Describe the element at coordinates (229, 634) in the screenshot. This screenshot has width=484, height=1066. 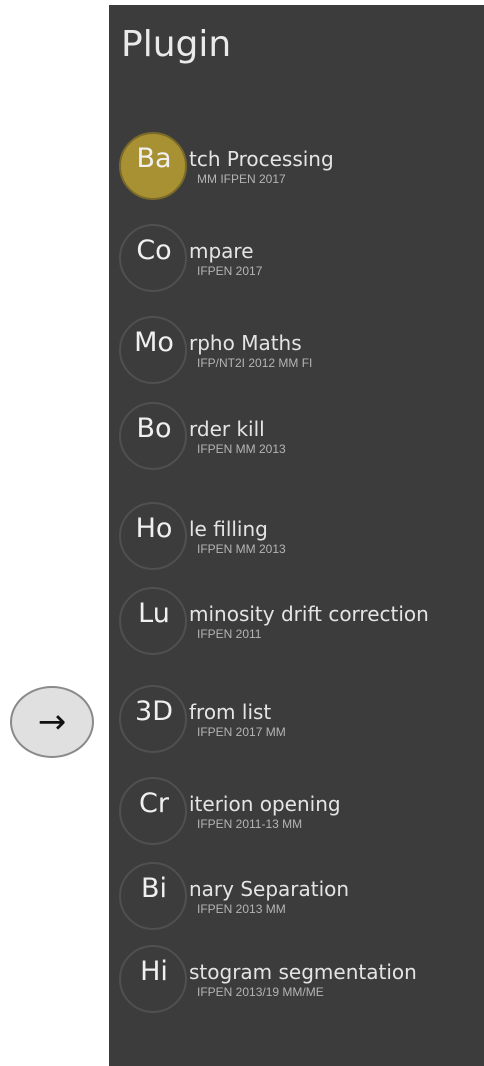
I see `plugin-credit: IFPEN 2011` at that location.